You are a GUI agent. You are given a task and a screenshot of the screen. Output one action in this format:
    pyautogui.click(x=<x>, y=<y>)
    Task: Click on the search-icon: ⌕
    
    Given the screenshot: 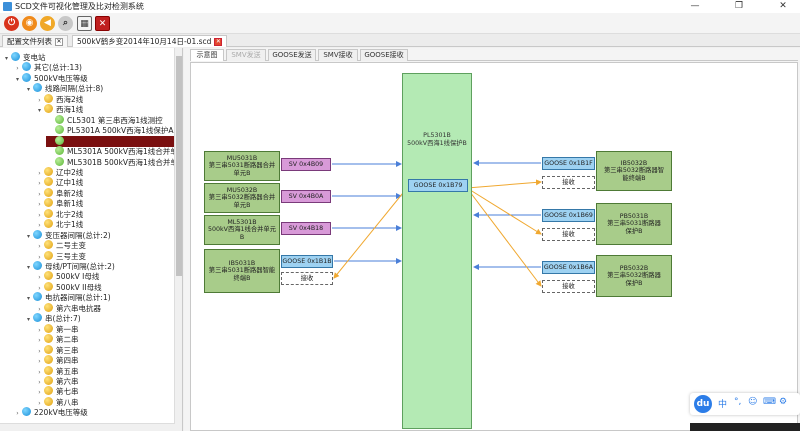 What is the action you would take?
    pyautogui.click(x=65, y=23)
    